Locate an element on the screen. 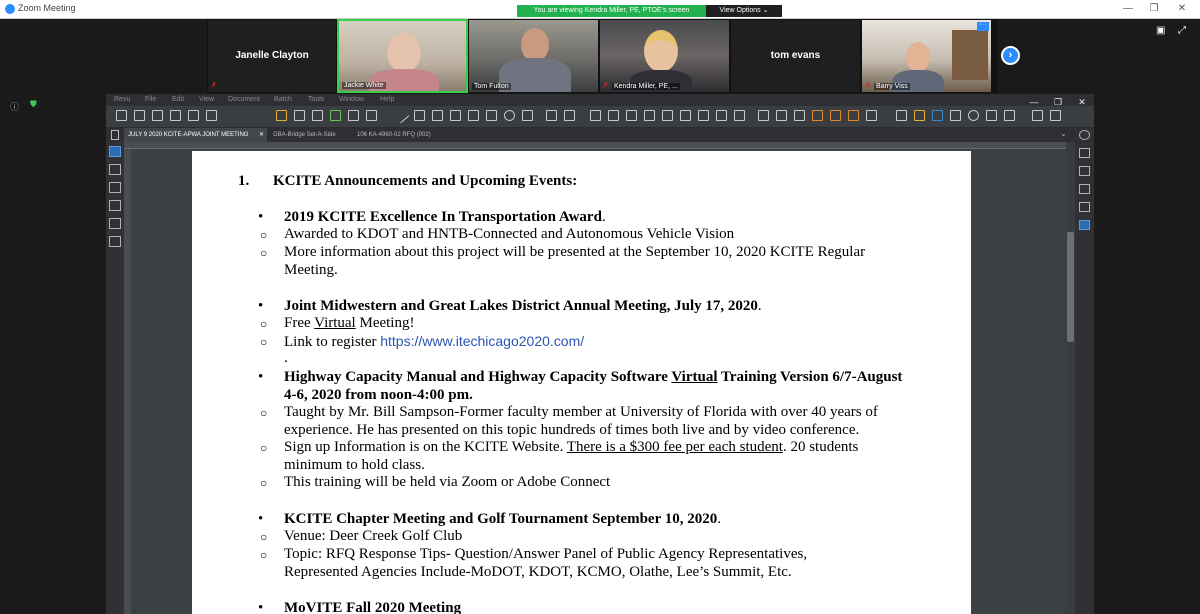 The width and height of the screenshot is (1200, 614). close-icon: ✕ is located at coordinates (1182, 9).